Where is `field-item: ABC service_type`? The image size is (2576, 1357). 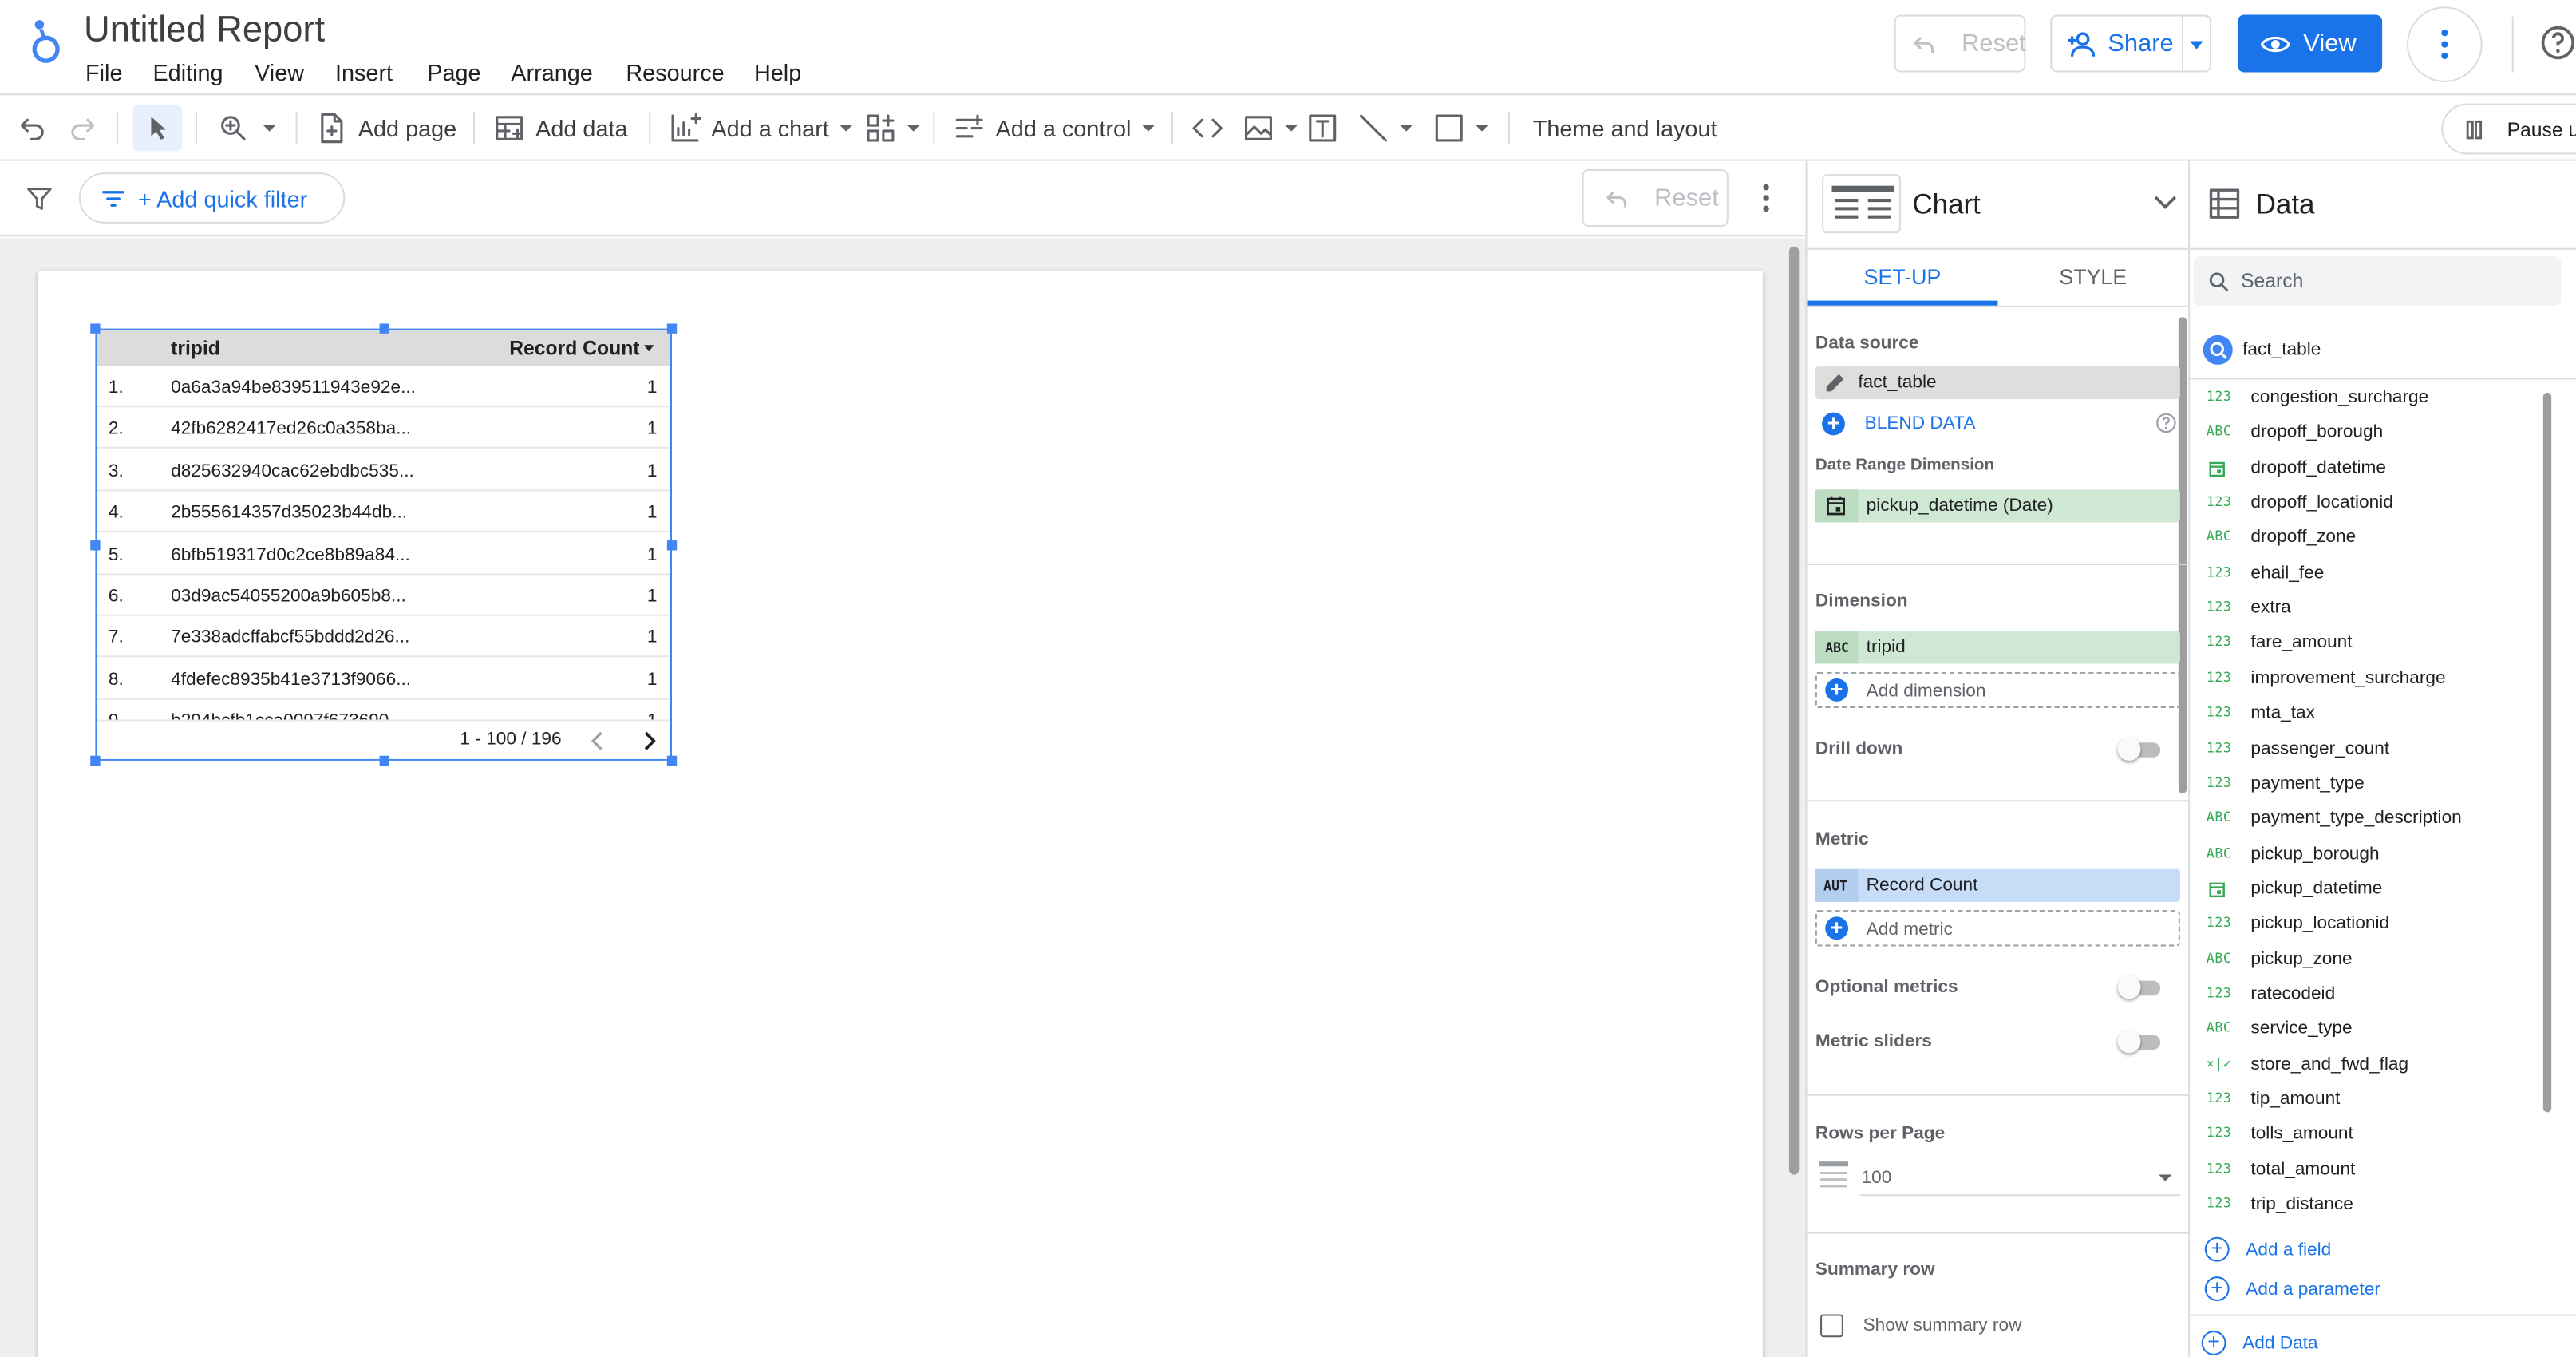 field-item: ABC service_type is located at coordinates (2379, 1029).